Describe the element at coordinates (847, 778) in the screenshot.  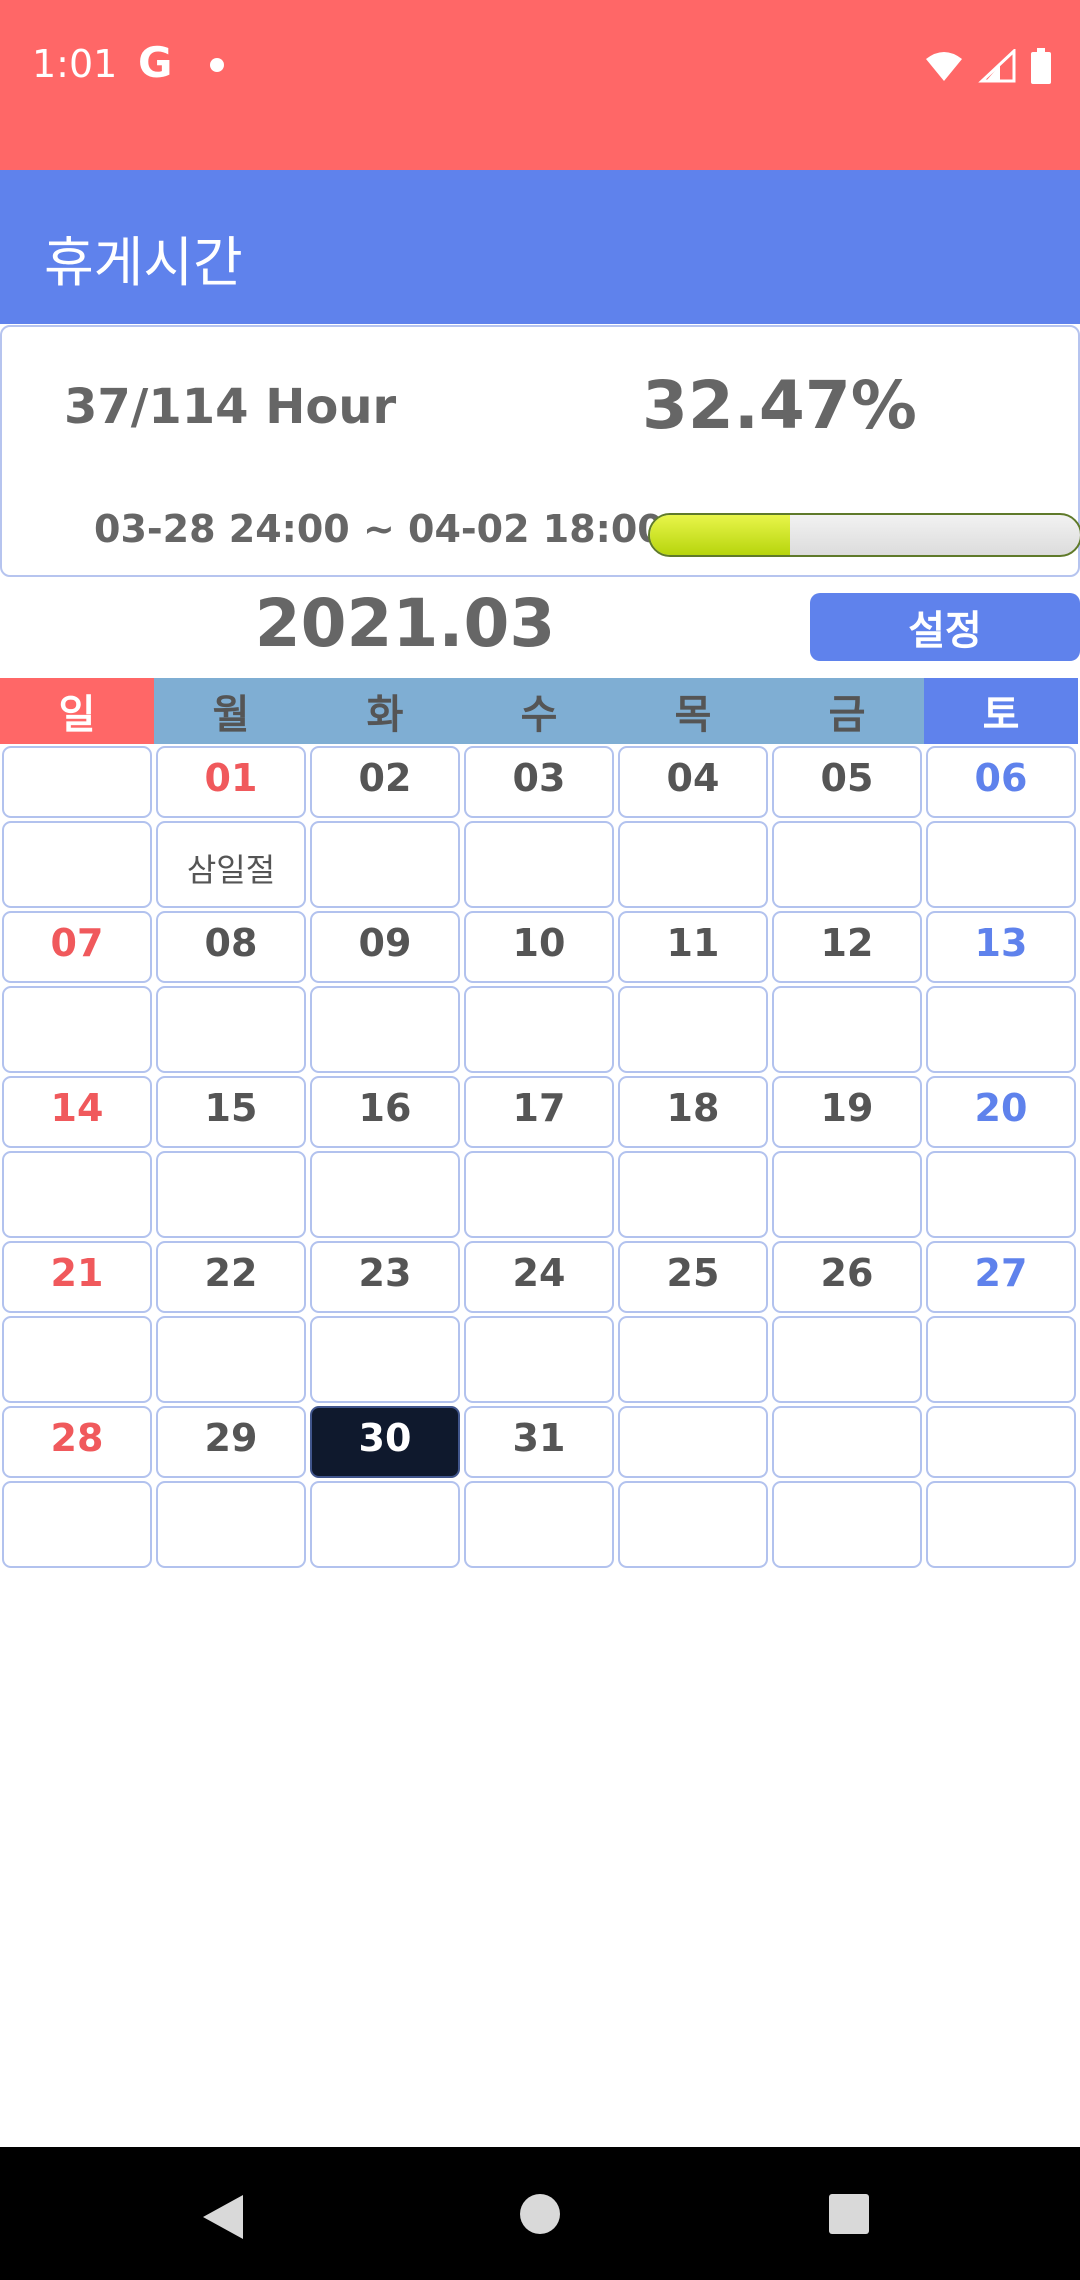
I see `date-number: 05` at that location.